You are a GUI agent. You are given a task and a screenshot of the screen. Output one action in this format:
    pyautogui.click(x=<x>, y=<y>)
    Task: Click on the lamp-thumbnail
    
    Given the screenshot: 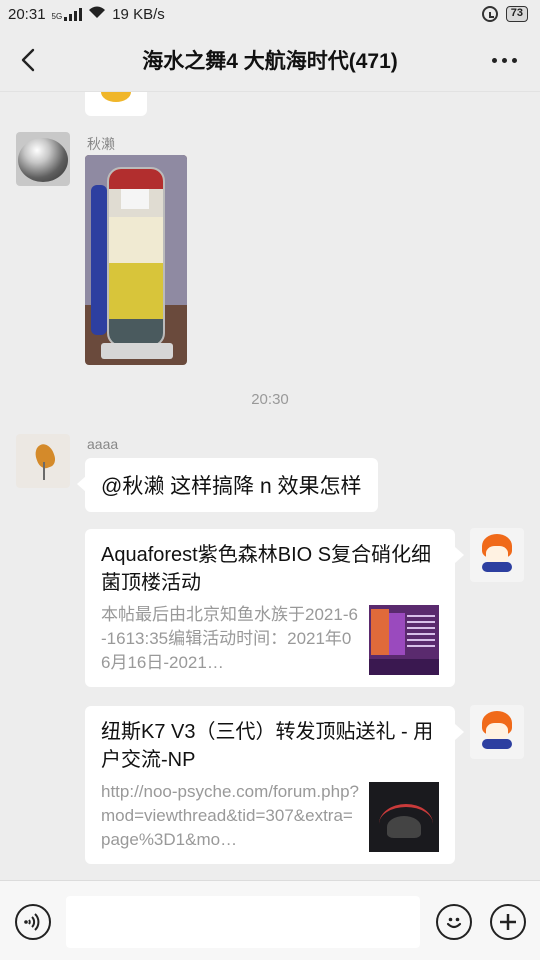 What is the action you would take?
    pyautogui.click(x=404, y=817)
    